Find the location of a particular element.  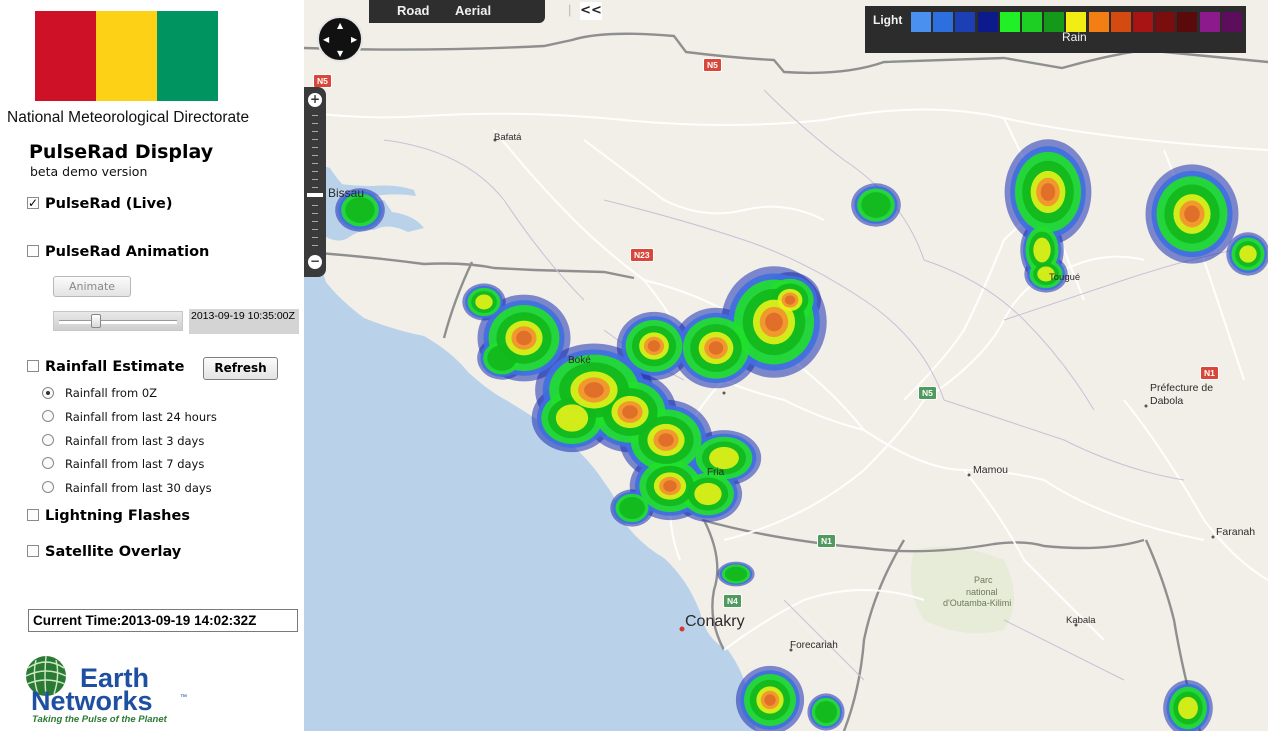

zoom-out-icon: − is located at coordinates (315, 262).